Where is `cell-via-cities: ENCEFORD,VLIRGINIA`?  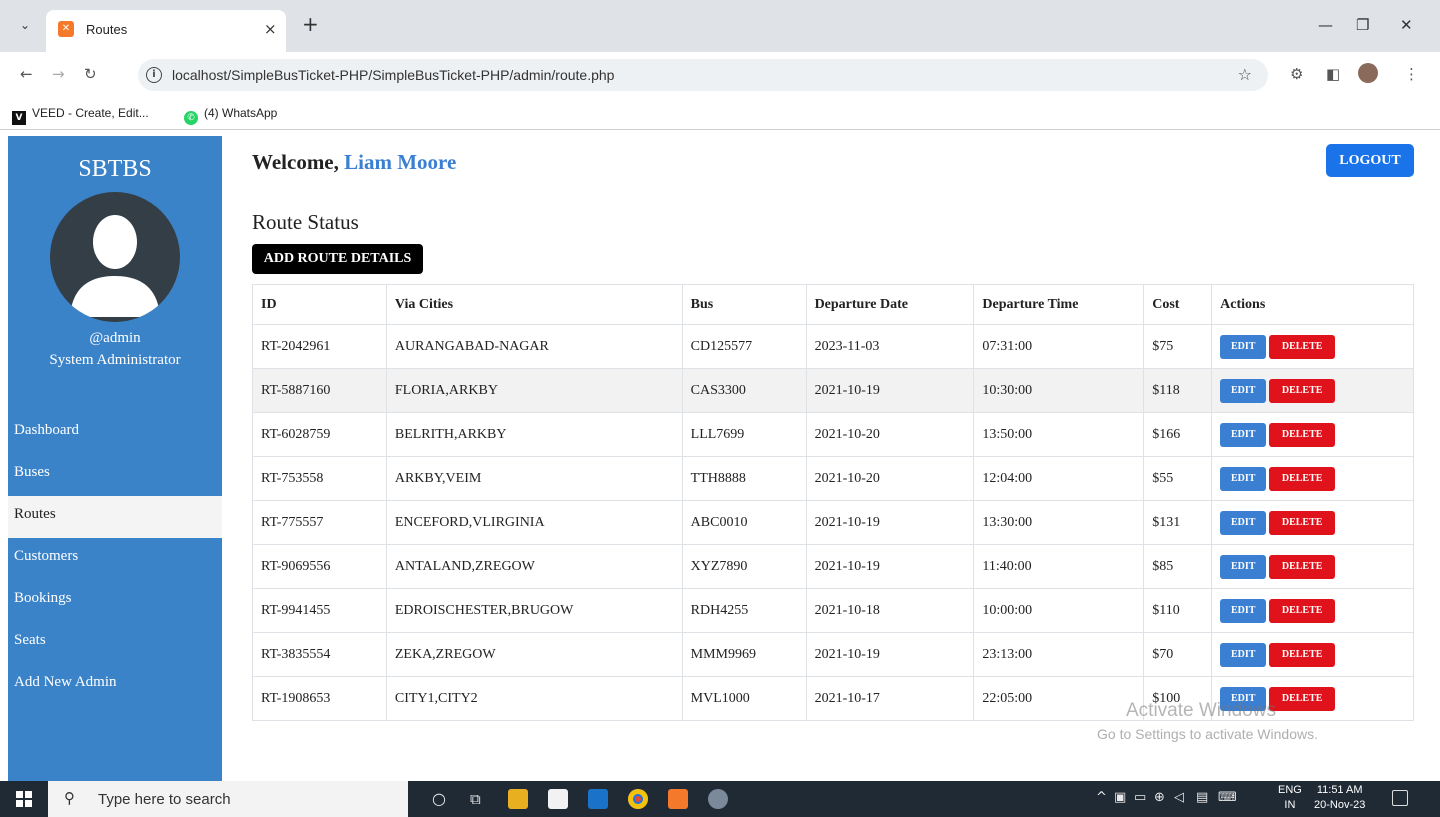 cell-via-cities: ENCEFORD,VLIRGINIA is located at coordinates (534, 522).